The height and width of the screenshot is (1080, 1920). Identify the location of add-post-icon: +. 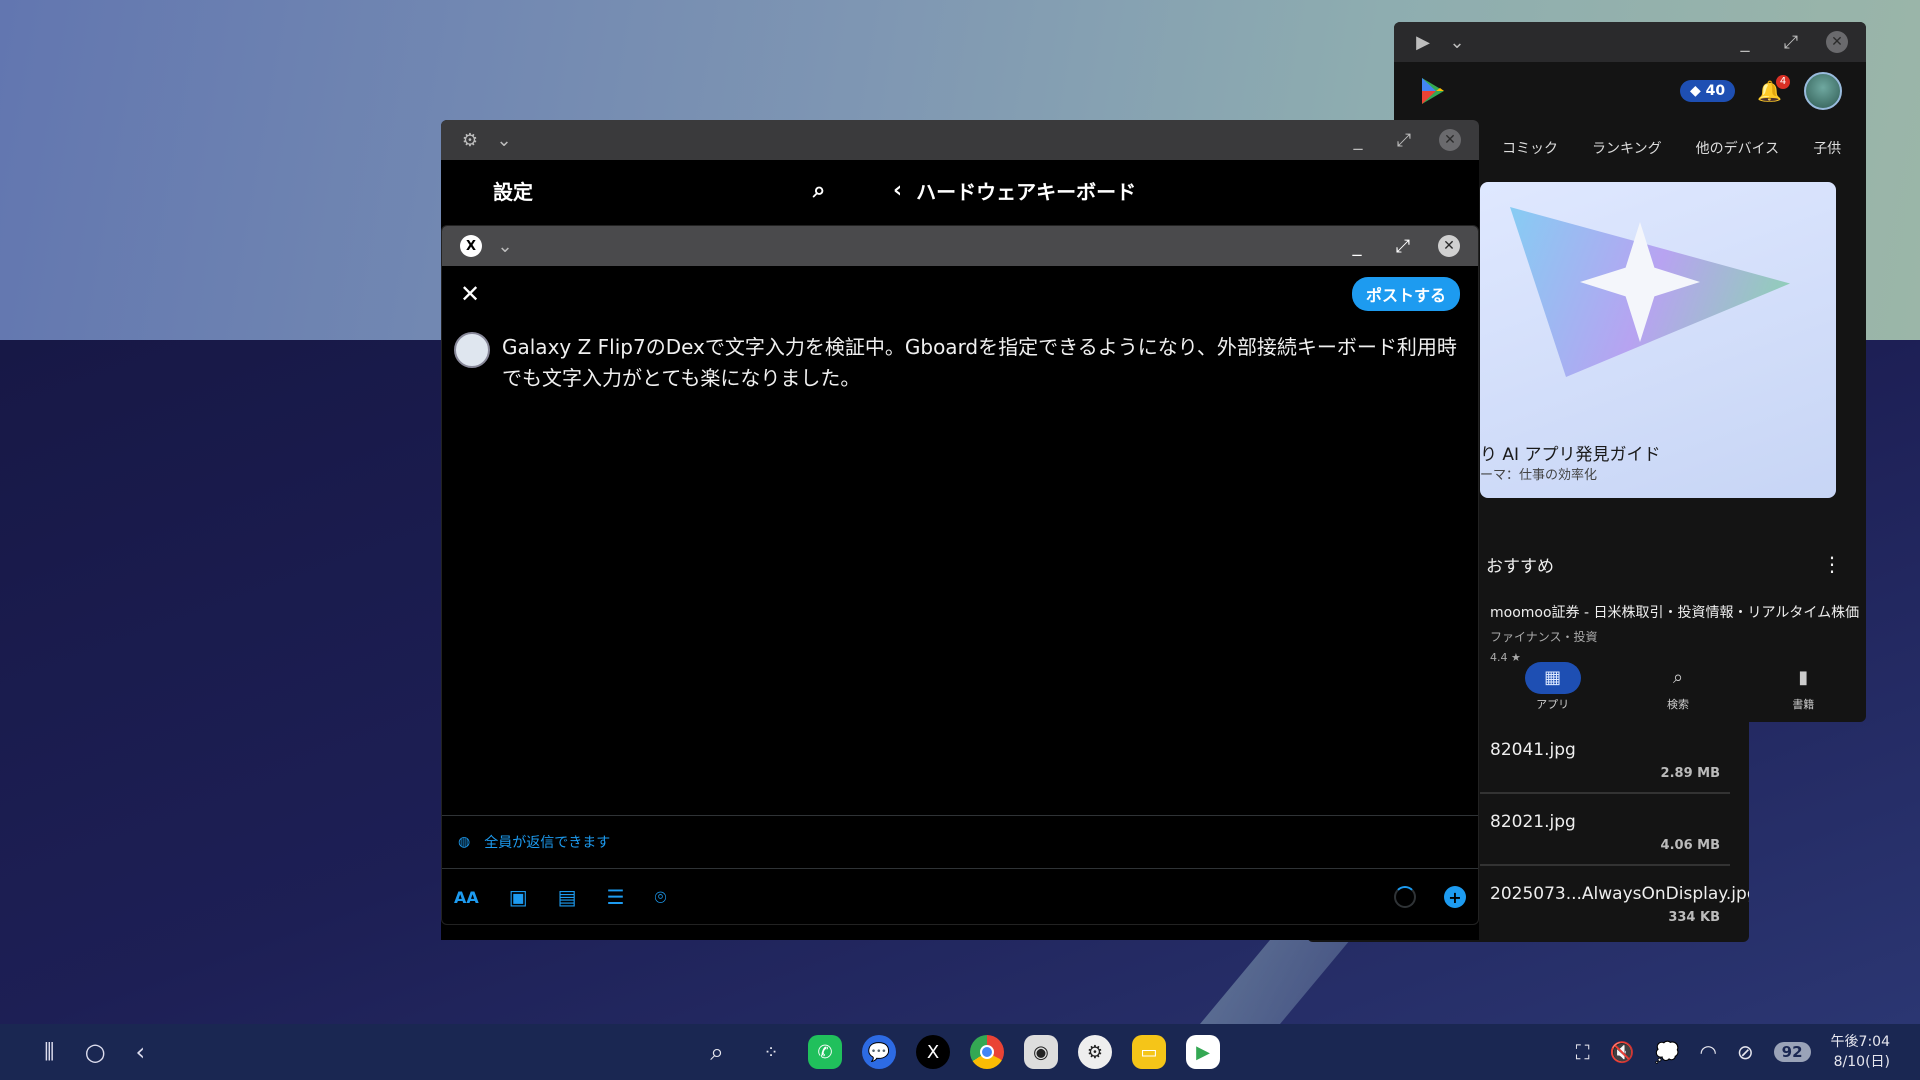
(1455, 897).